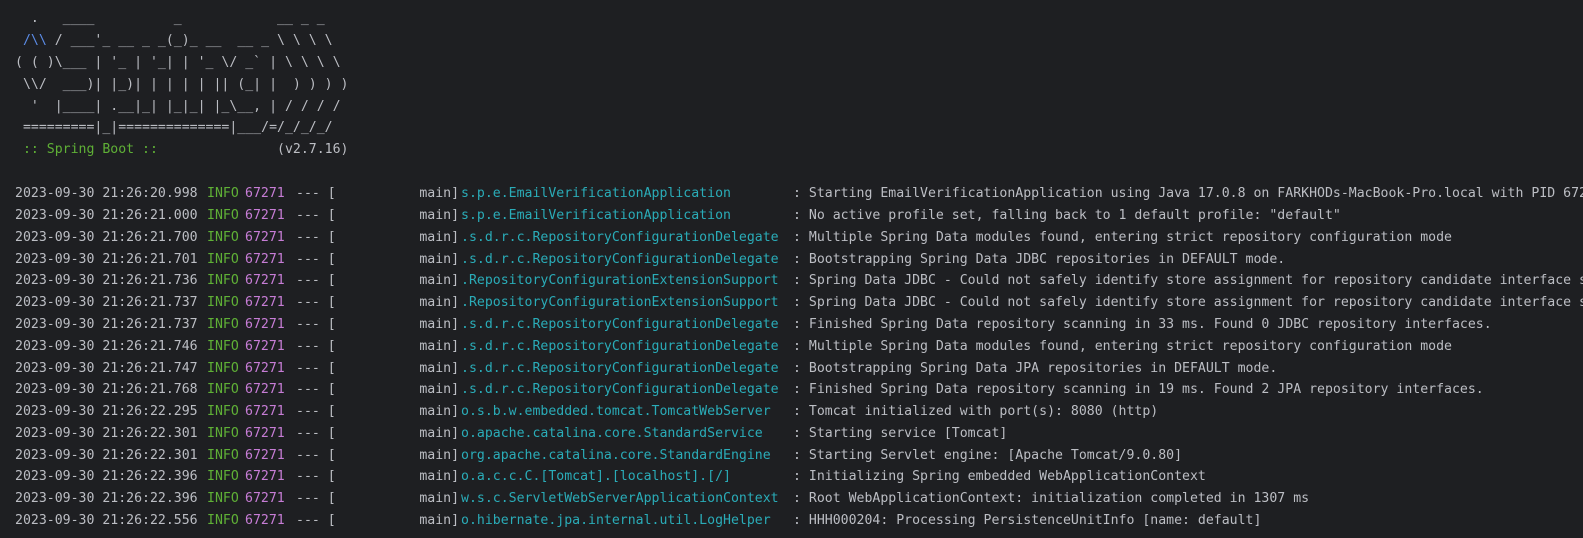  I want to click on log-timestamp: 2023-09-30 21:26:21.736, so click(106, 281).